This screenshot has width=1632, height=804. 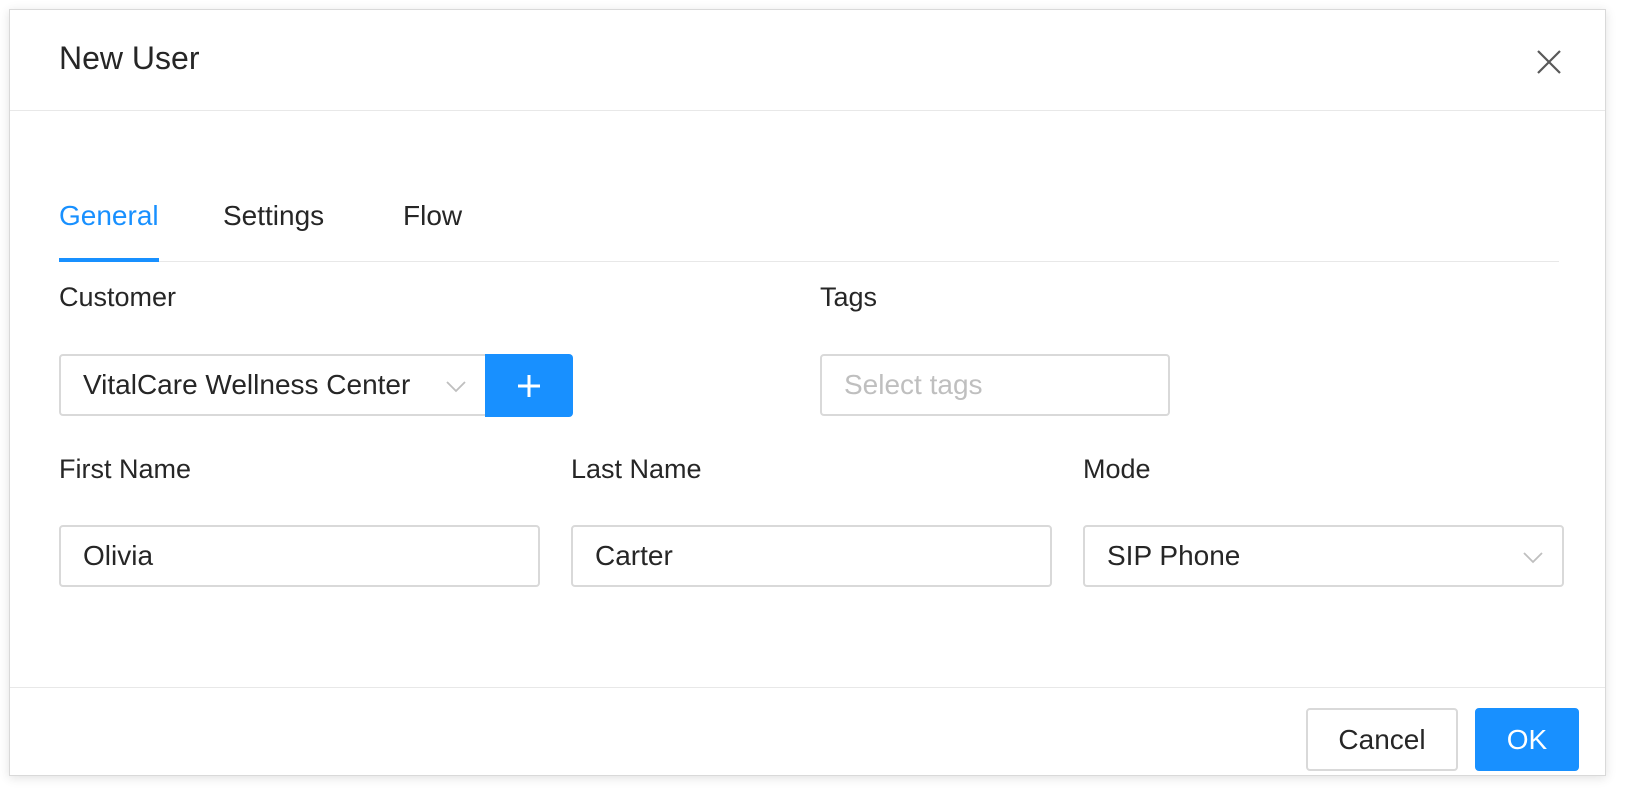 I want to click on close-icon, so click(x=1549, y=62).